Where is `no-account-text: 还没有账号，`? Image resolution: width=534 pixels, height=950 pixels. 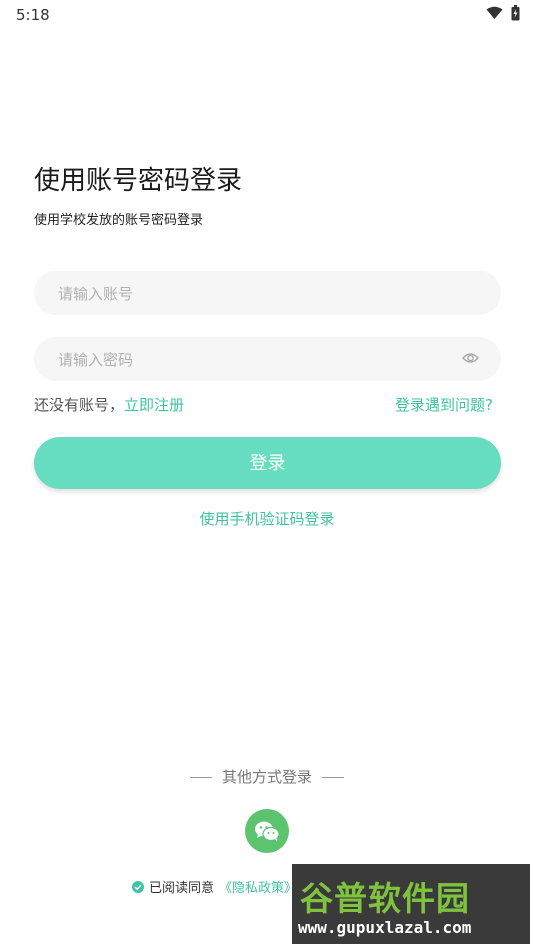
no-account-text: 还没有账号， is located at coordinates (79, 405).